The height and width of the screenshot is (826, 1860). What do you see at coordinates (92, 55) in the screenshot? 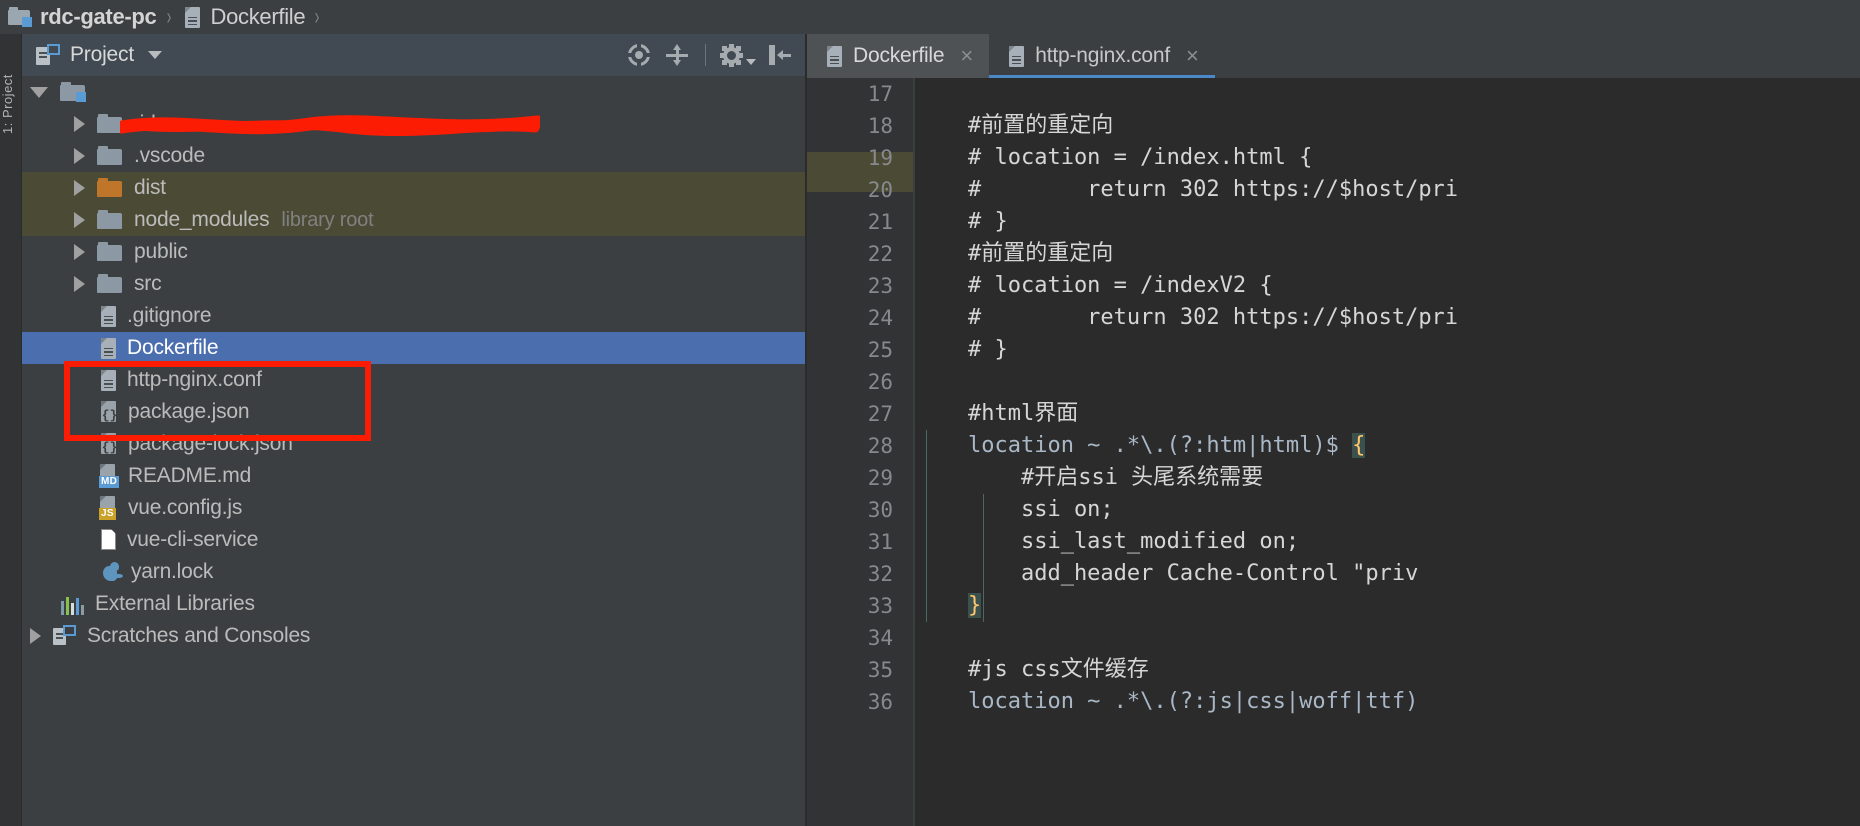
I see `project-view-selector: Project` at bounding box center [92, 55].